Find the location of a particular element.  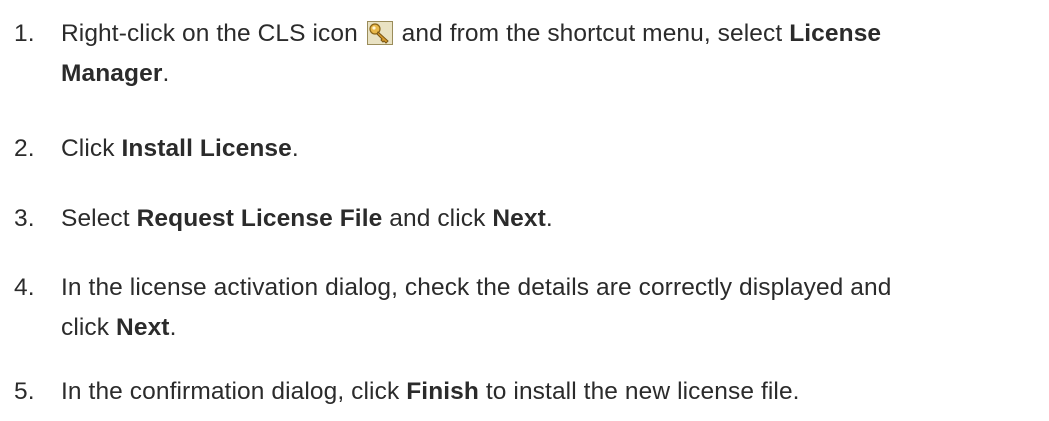

step-text-segment: Right-click on the CLS icon is located at coordinates (209, 33).